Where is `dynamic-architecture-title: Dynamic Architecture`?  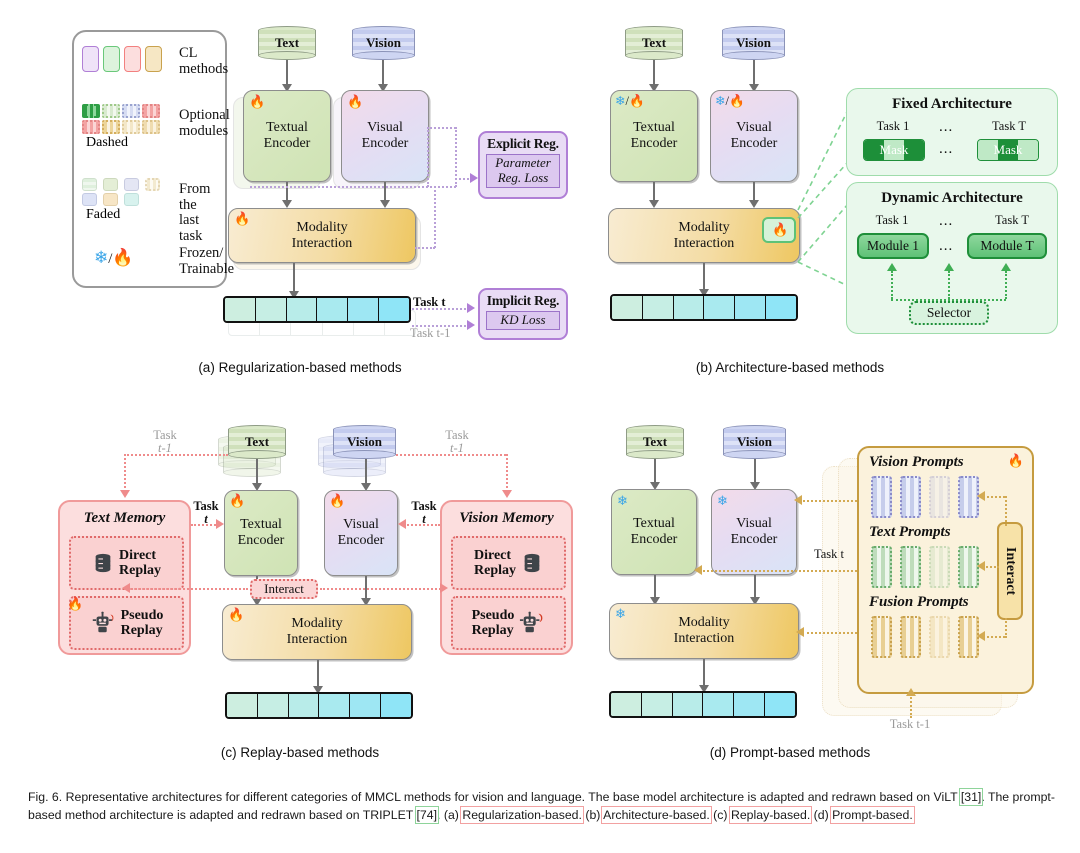
dynamic-architecture-title: Dynamic Architecture is located at coordinates (952, 198).